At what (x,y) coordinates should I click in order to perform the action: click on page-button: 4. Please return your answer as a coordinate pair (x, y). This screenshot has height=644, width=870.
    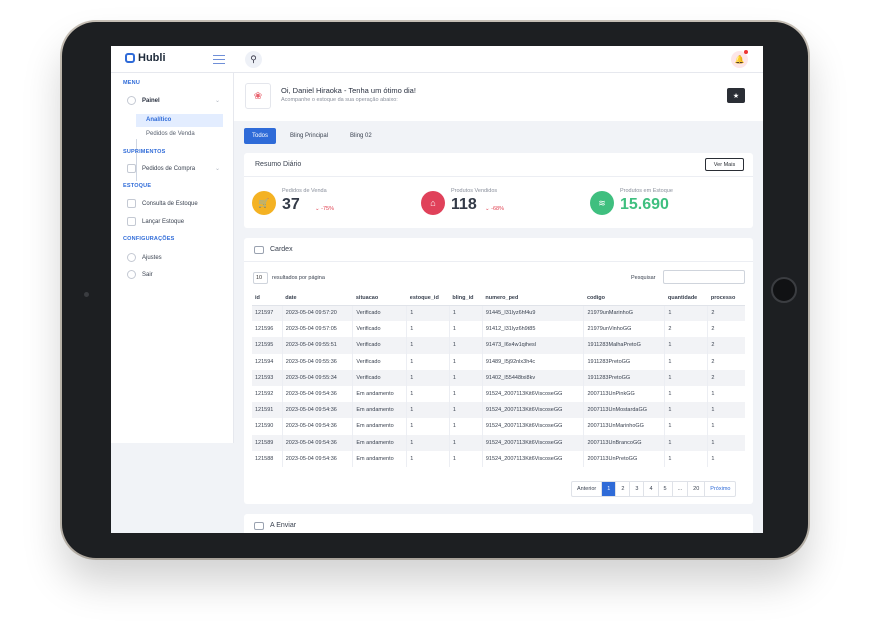
    Looking at the image, I should click on (651, 489).